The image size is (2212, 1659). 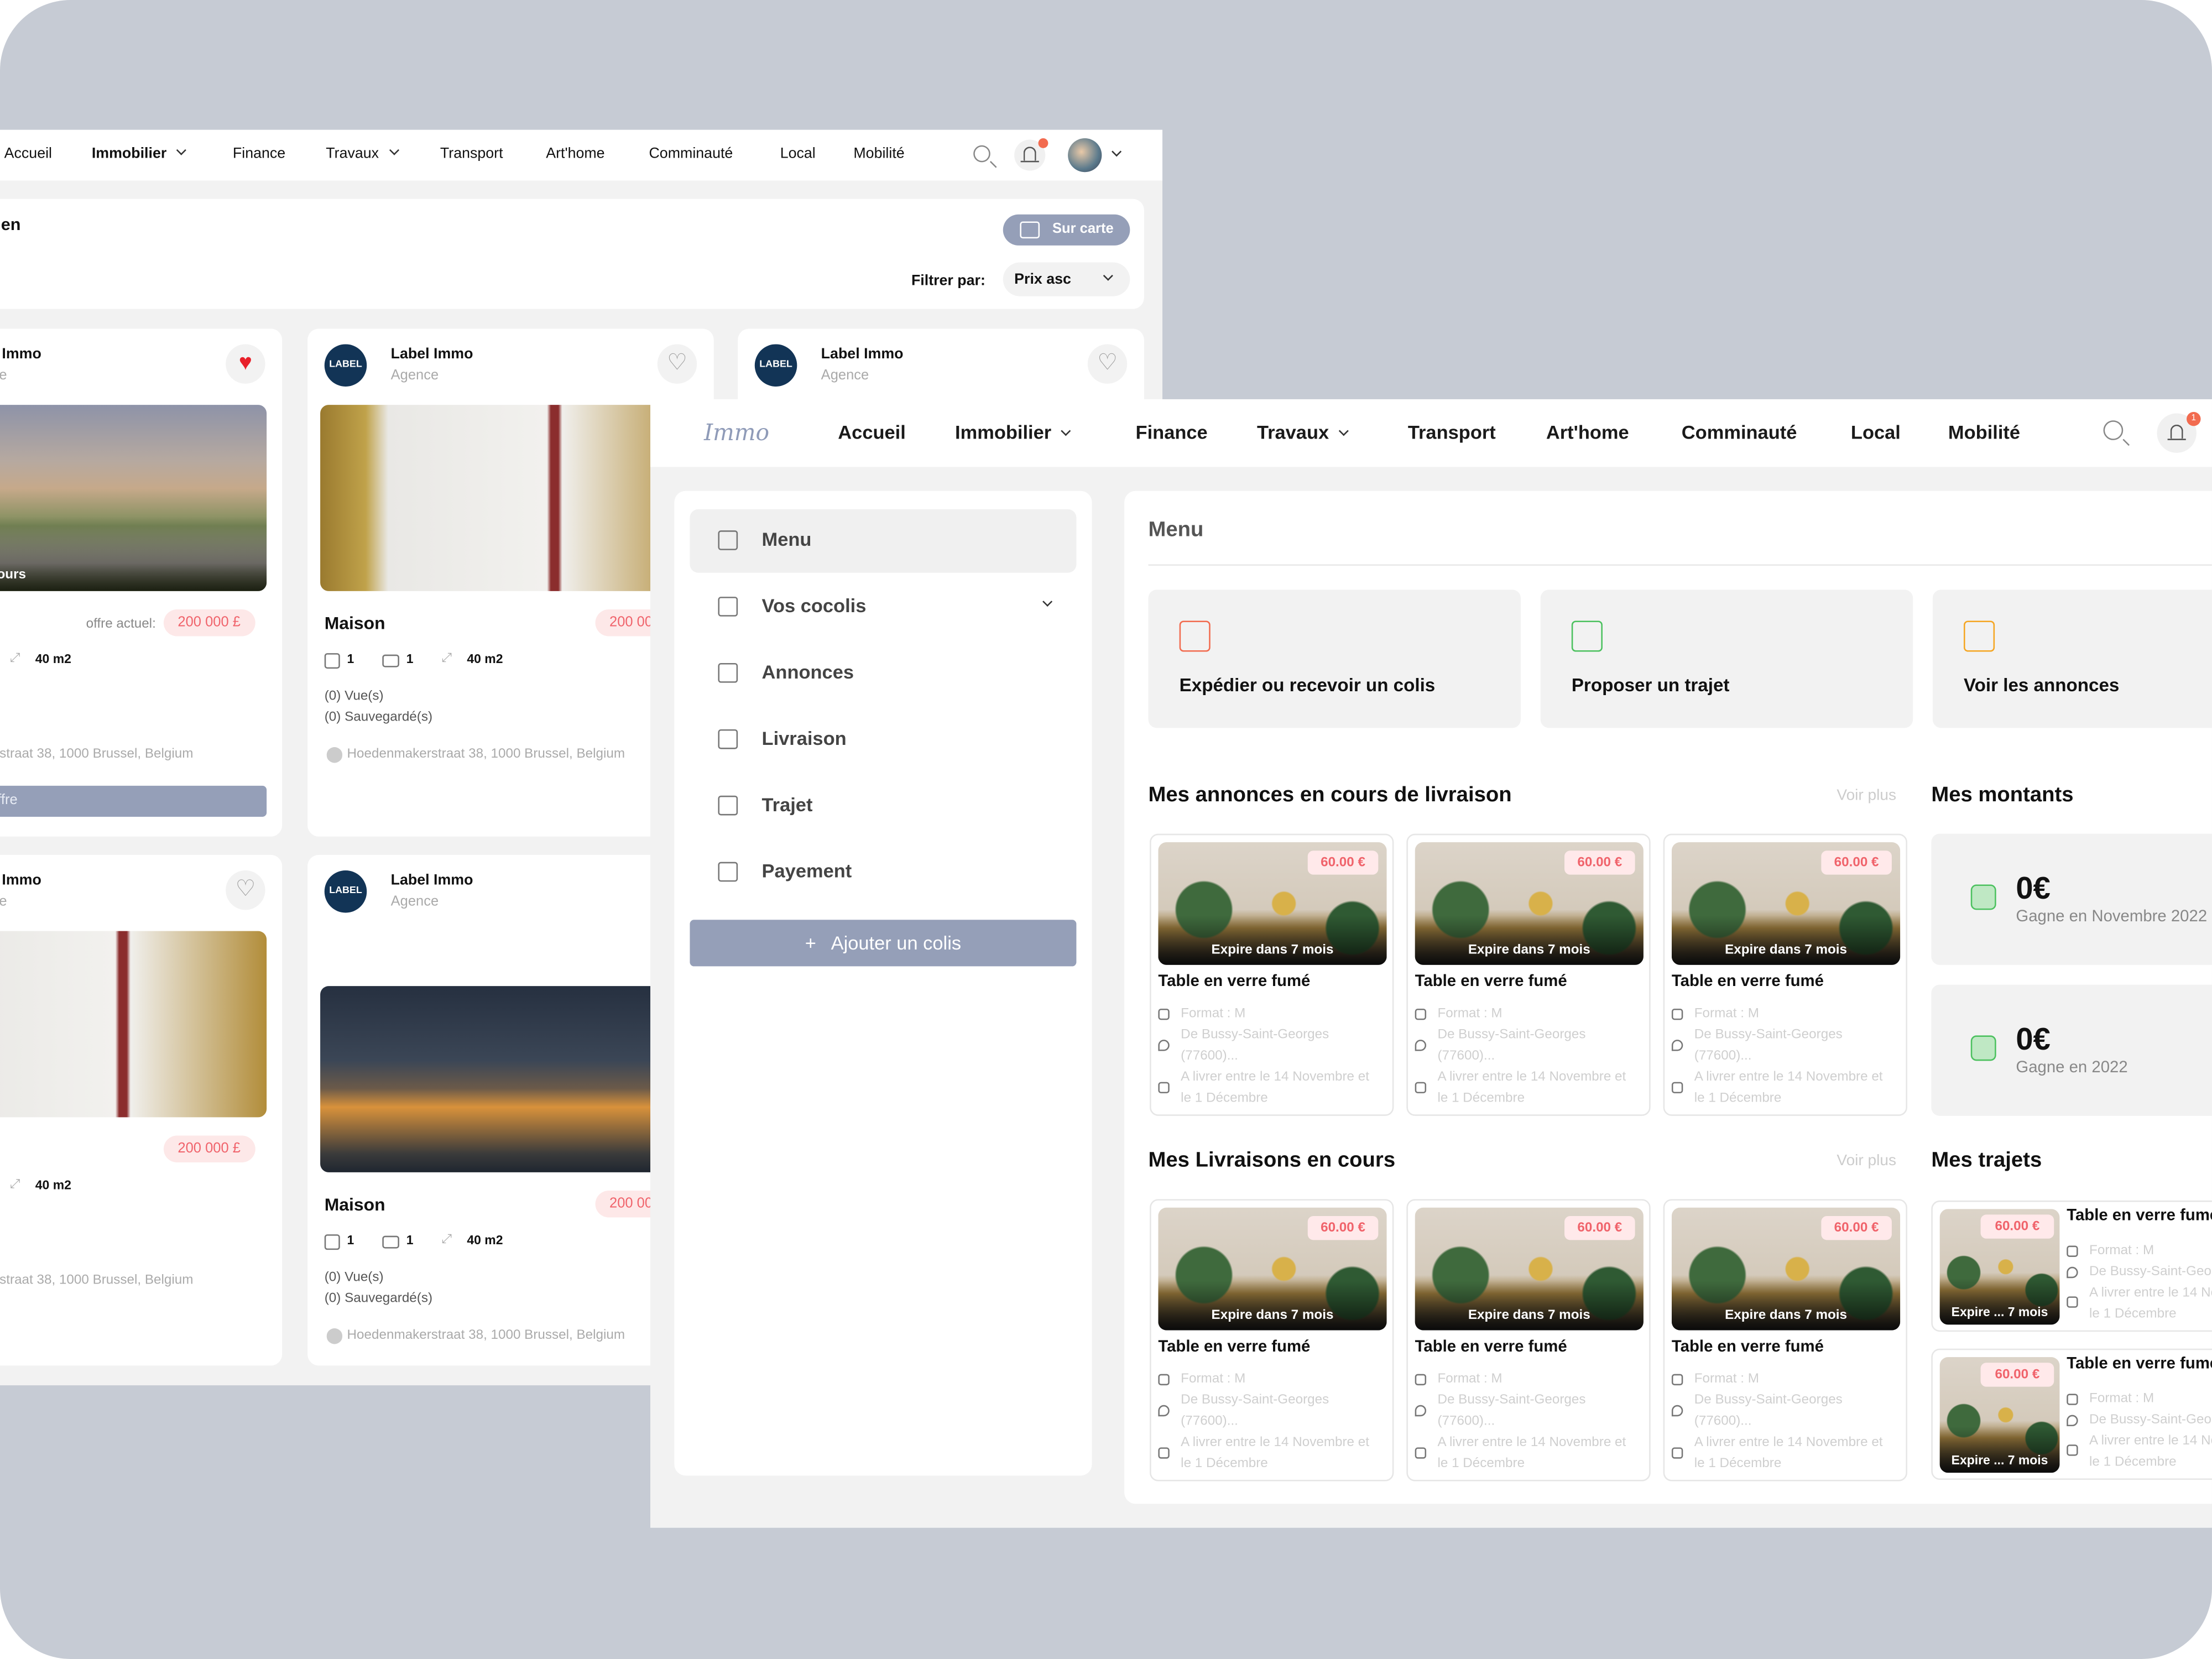 What do you see at coordinates (134, 801) in the screenshot?
I see `make-offer-button: Faire une offre` at bounding box center [134, 801].